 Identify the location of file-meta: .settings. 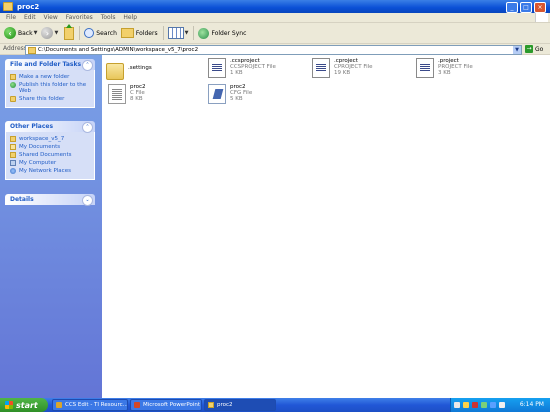
(140, 65).